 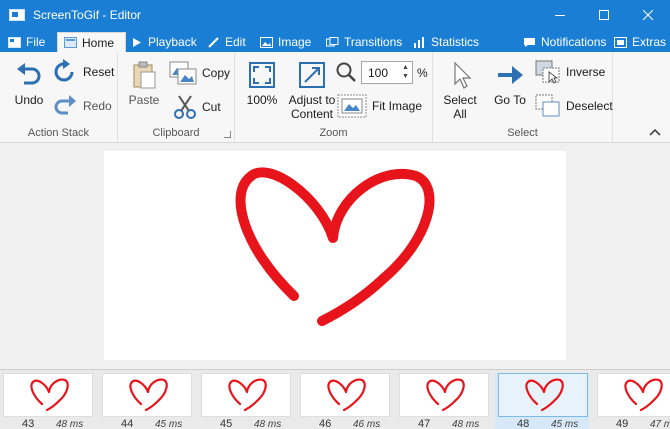 I want to click on adjust-to-content-button: Adjust to Content, so click(x=312, y=90).